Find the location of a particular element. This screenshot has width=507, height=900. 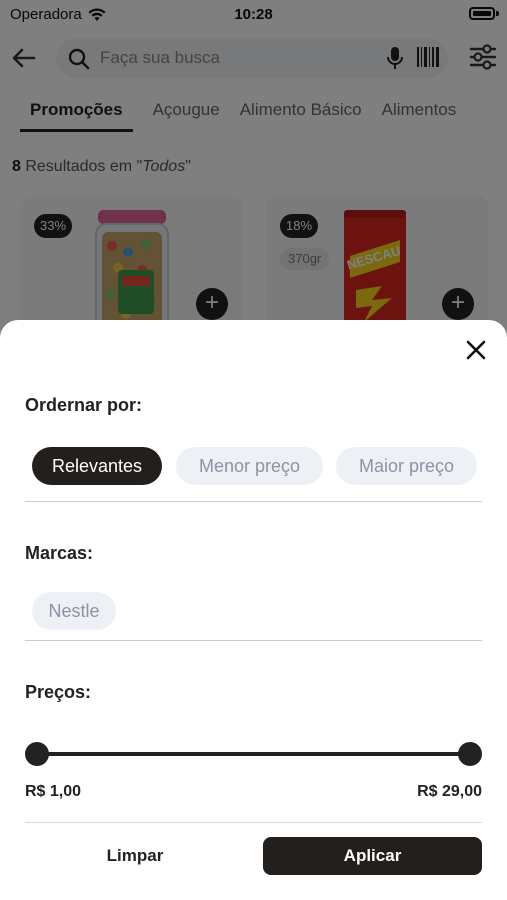

order-by-title: Ordernar por: is located at coordinates (84, 405).